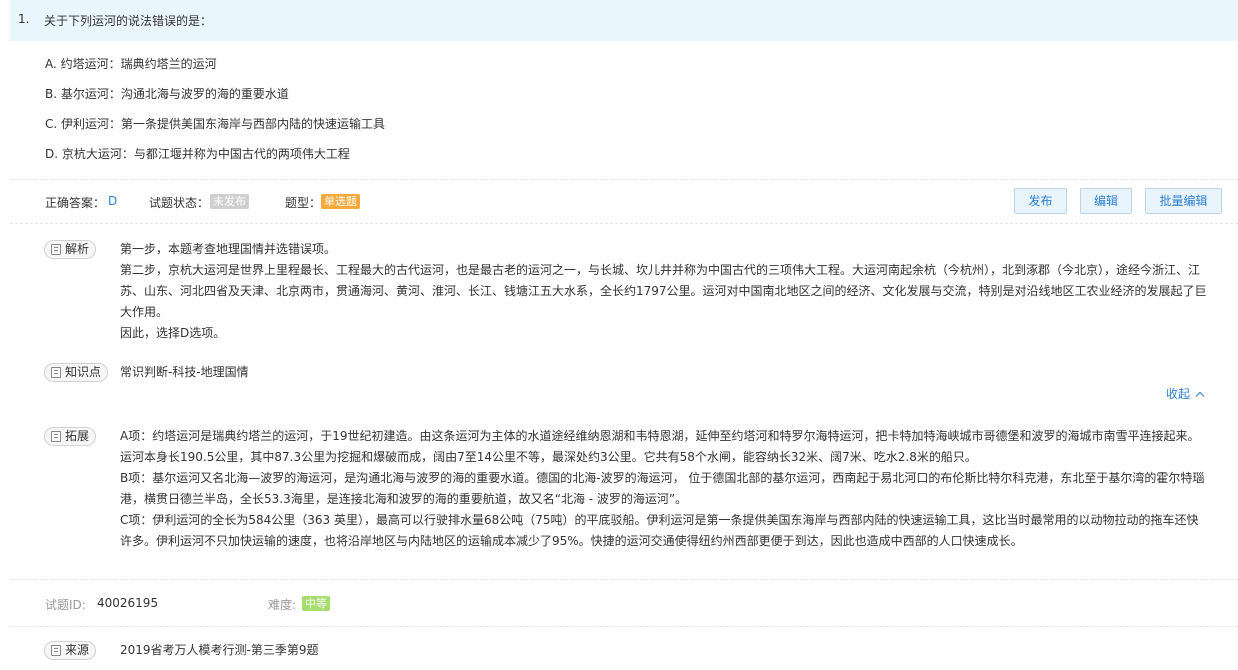  I want to click on knowledge-tag: 知识点, so click(76, 372).